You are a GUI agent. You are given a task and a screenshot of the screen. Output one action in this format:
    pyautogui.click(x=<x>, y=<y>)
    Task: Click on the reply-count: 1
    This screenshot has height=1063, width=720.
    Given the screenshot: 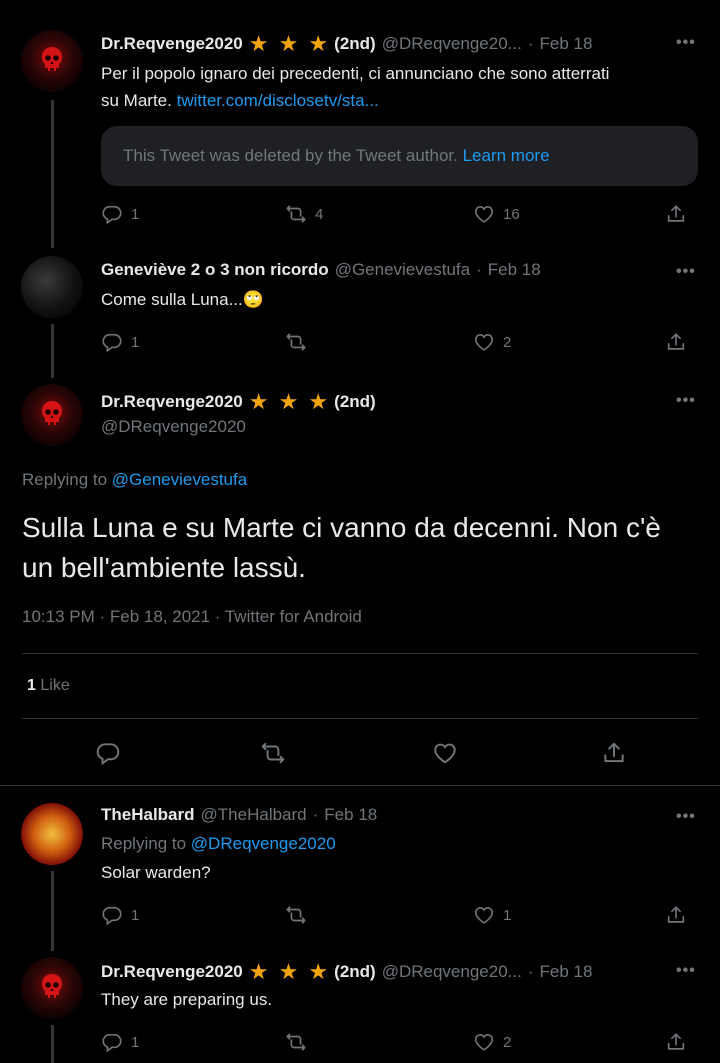 What is the action you would take?
    pyautogui.click(x=135, y=1042)
    